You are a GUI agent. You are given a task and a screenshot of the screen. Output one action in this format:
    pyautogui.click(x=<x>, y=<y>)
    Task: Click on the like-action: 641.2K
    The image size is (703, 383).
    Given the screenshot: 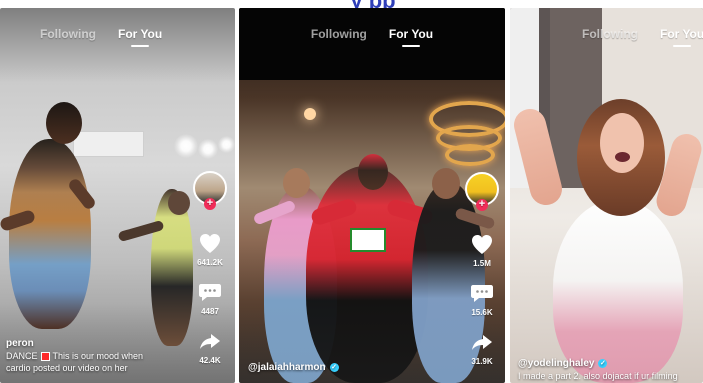 What is the action you would take?
    pyautogui.click(x=210, y=249)
    